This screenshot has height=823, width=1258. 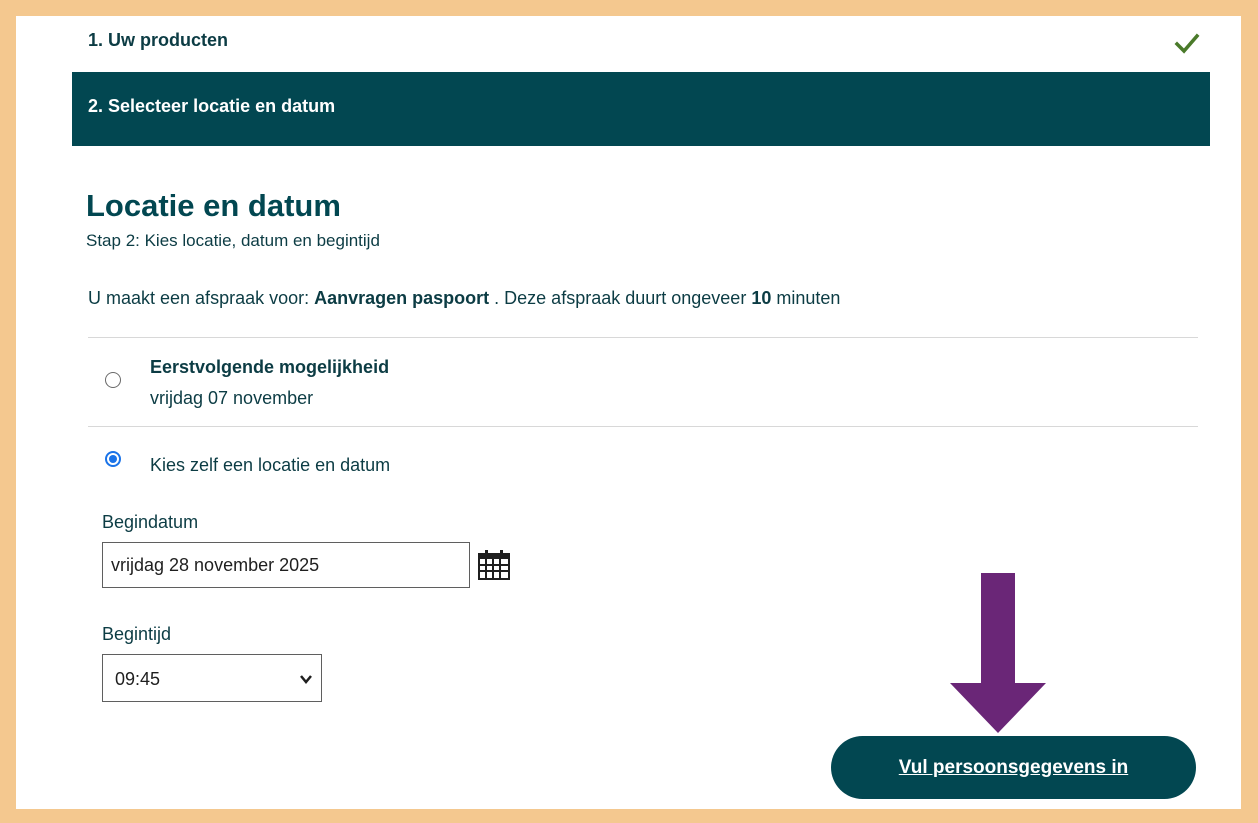 I want to click on step-2-label: 2. Selecteer locatie en datum, so click(x=212, y=106).